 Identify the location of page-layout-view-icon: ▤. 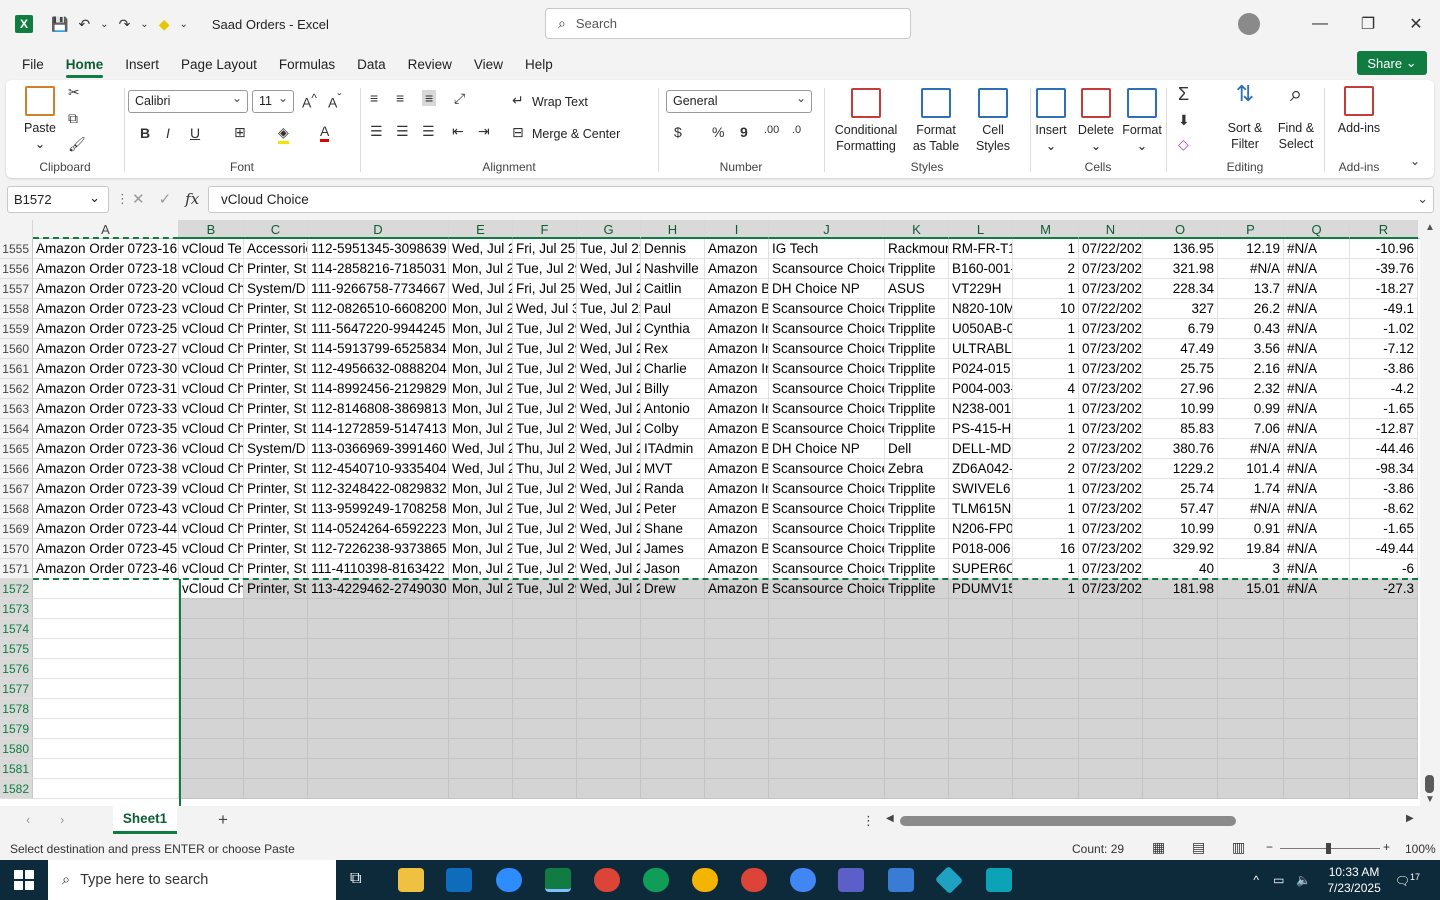
(1198, 847).